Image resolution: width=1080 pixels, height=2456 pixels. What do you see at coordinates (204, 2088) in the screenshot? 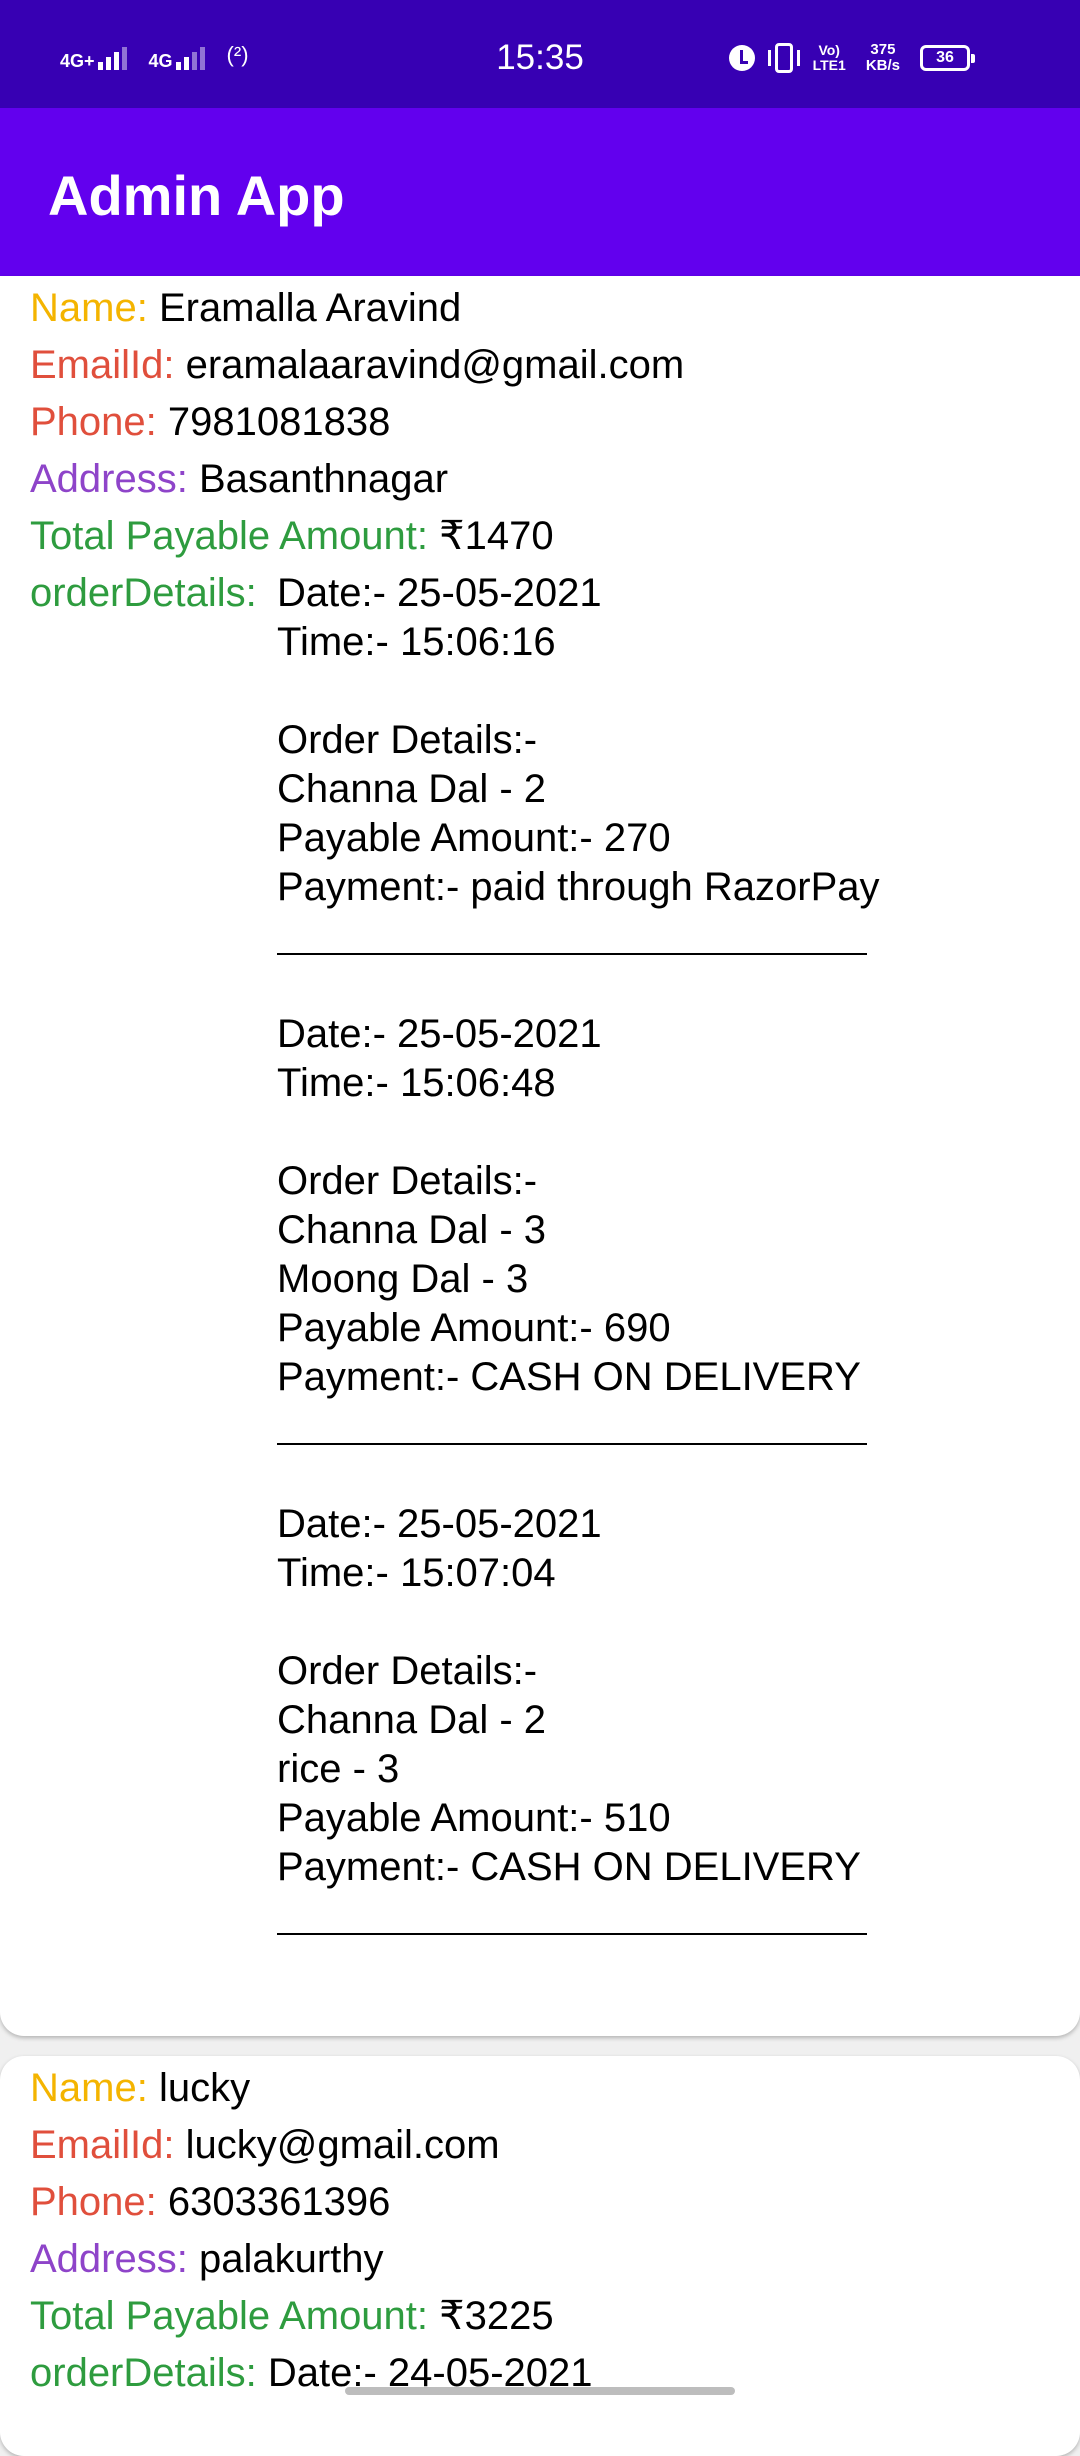
I see `name-value: lucky` at bounding box center [204, 2088].